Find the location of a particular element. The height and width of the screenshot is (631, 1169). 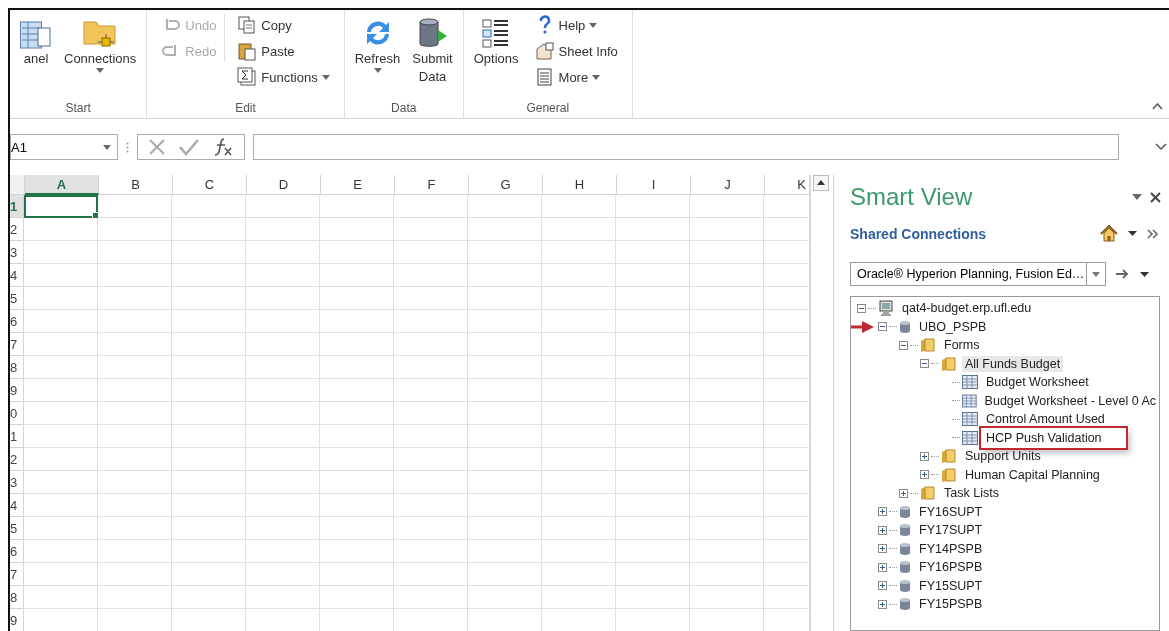

column-header: G is located at coordinates (506, 185).